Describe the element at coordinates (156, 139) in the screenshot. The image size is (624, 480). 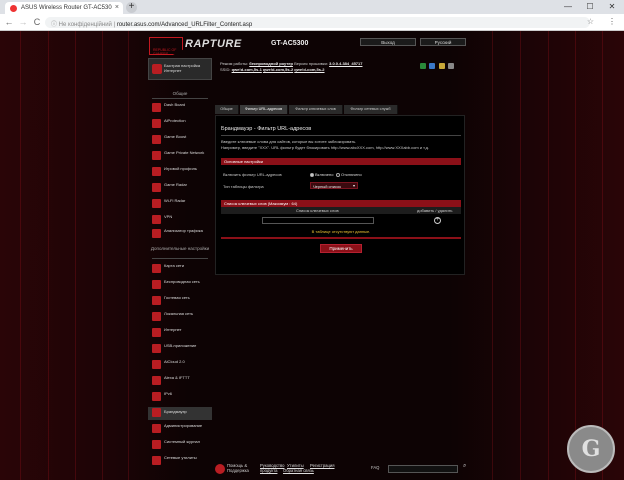
I see `boost-icon` at that location.